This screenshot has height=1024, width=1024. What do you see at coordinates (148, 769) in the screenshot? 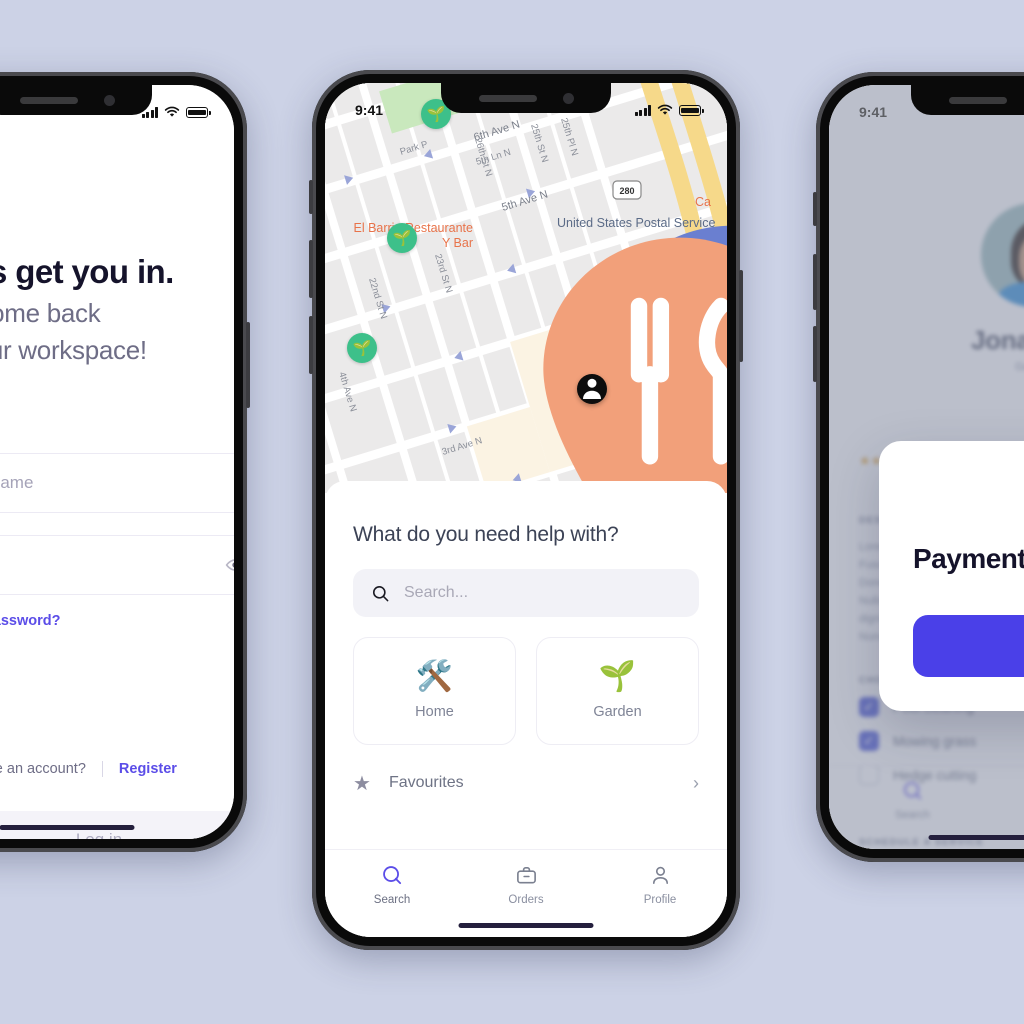
I see `register-link: Register` at bounding box center [148, 769].